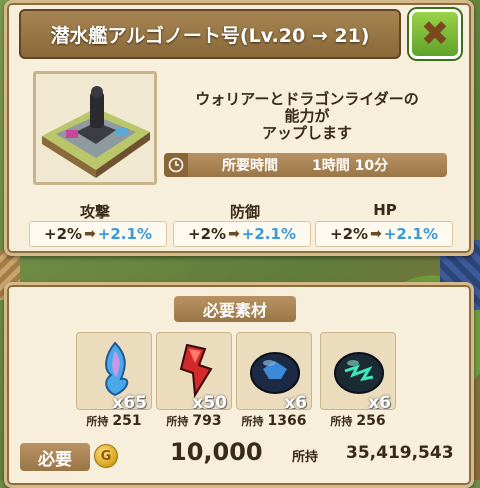  Describe the element at coordinates (106, 456) in the screenshot. I see `gold-coin-icon: G` at that location.